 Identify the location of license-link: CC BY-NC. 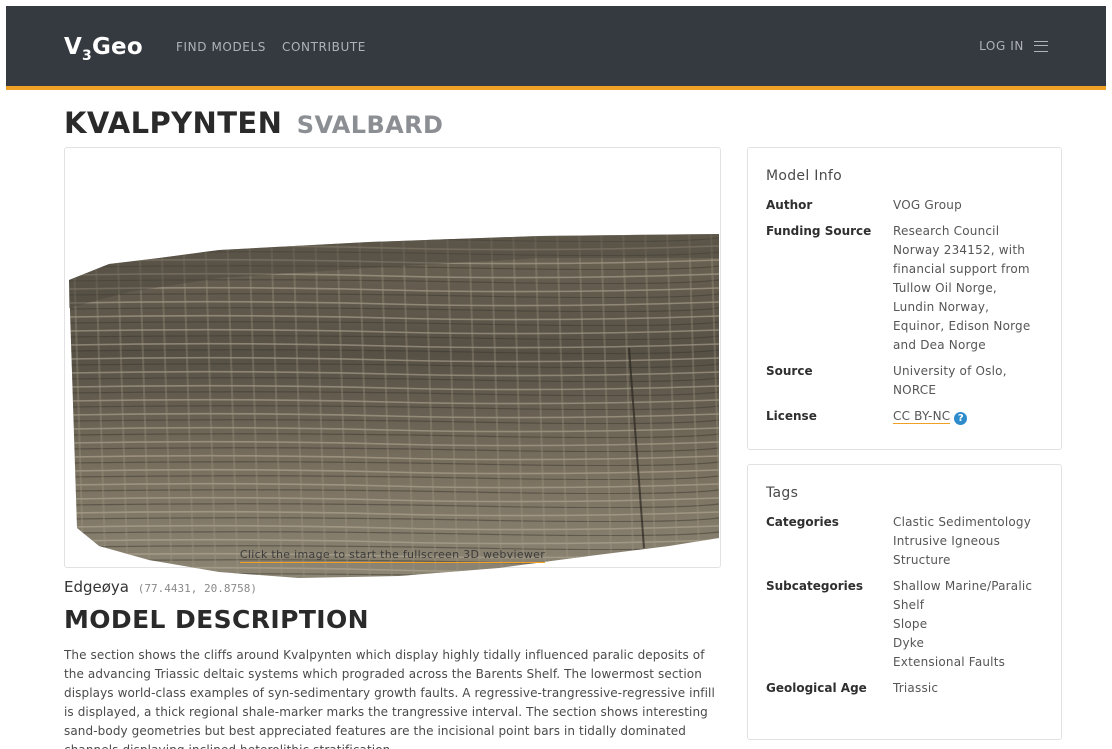
(922, 416).